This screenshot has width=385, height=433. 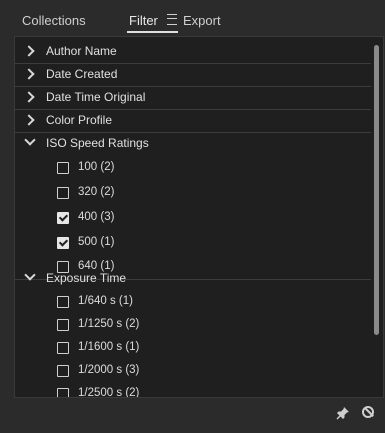 I want to click on item-label: 1/1250 s (2), so click(x=109, y=324).